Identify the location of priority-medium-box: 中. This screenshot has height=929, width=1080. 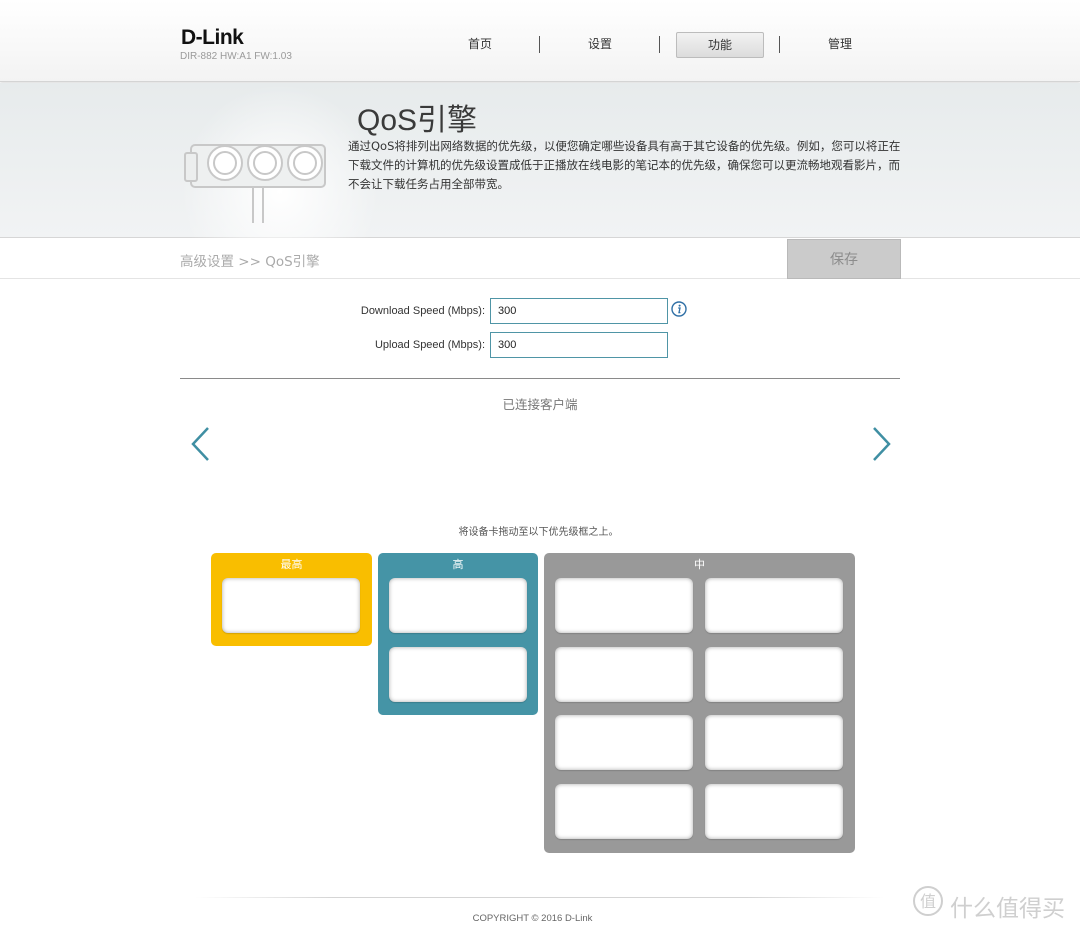
(699, 703).